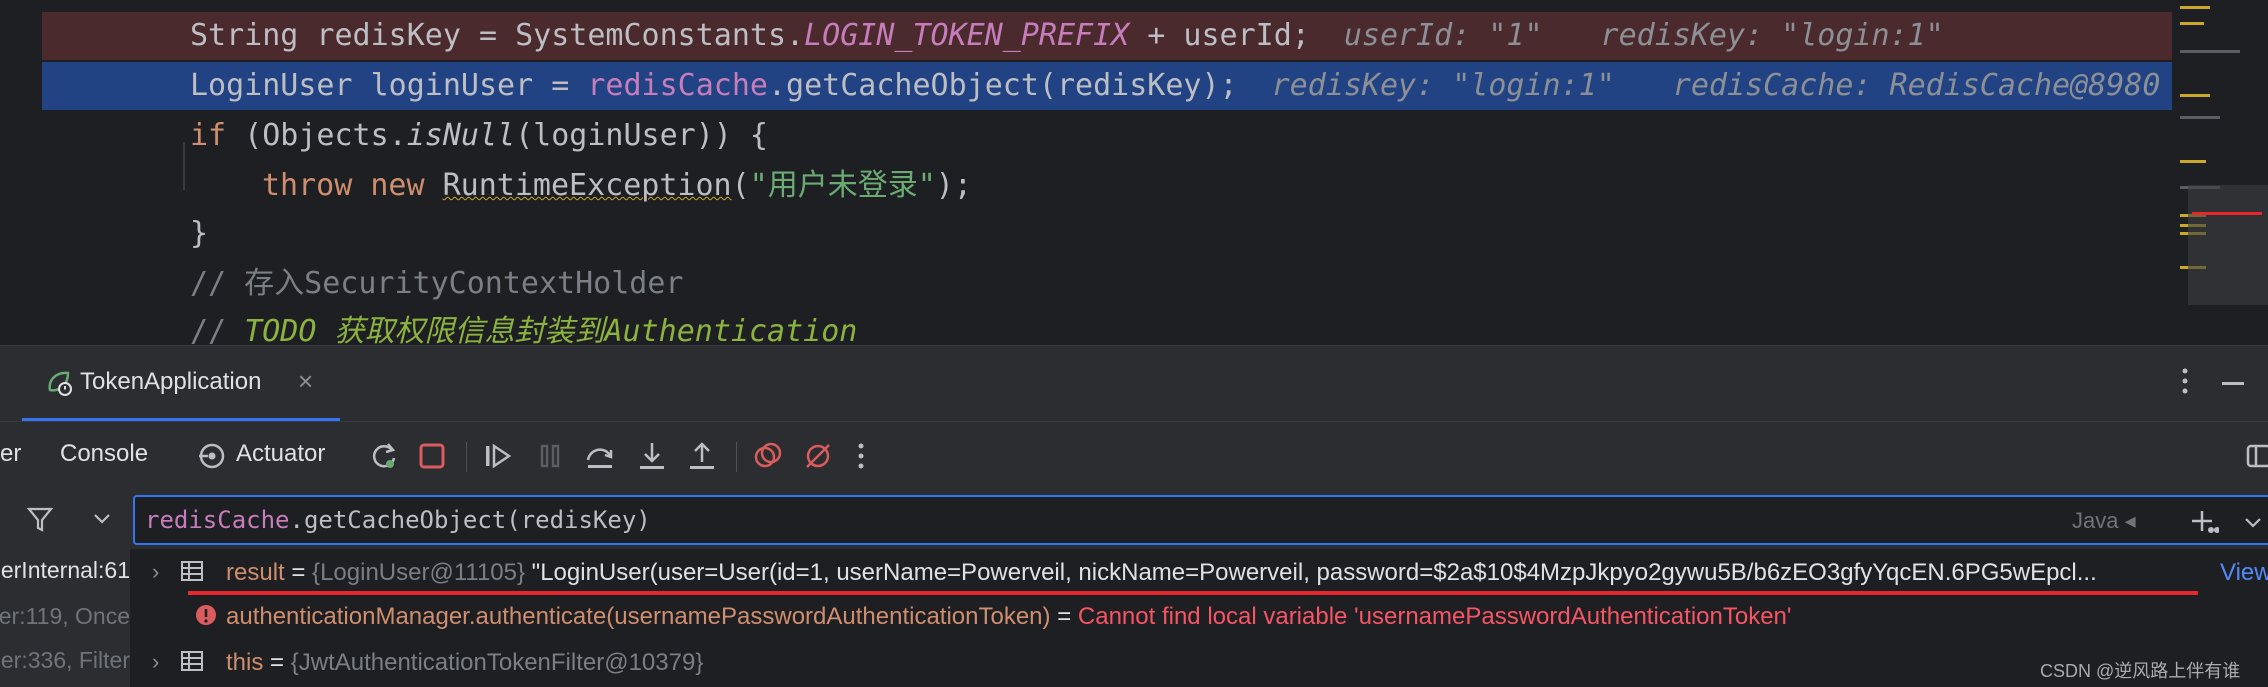  What do you see at coordinates (104, 454) in the screenshot?
I see `tab-console: Console` at bounding box center [104, 454].